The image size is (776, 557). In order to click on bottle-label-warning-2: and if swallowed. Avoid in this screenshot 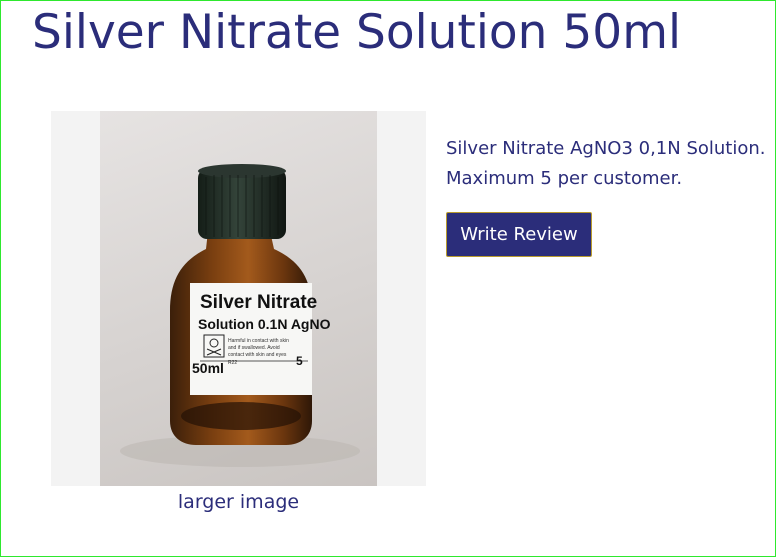, I will do `click(254, 348)`.